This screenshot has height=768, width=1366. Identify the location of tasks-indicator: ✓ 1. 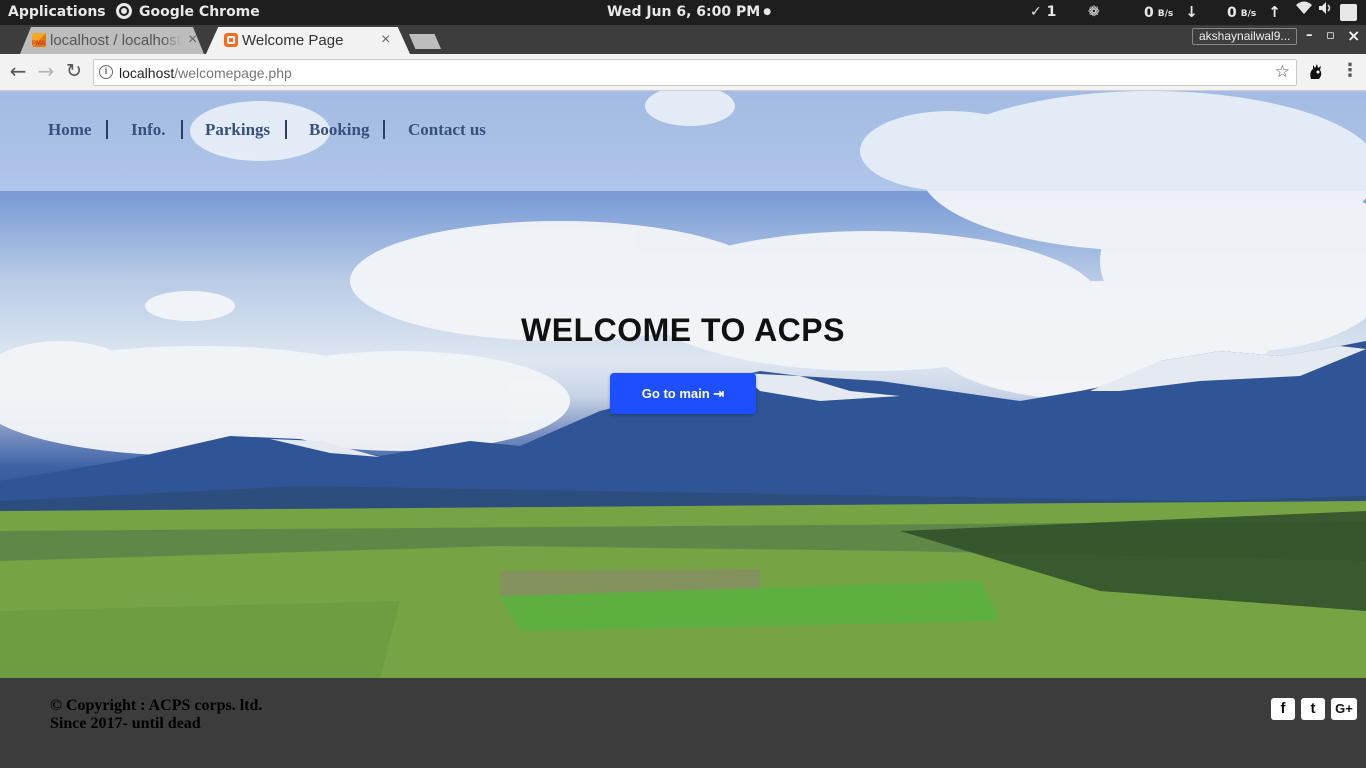
(1043, 12).